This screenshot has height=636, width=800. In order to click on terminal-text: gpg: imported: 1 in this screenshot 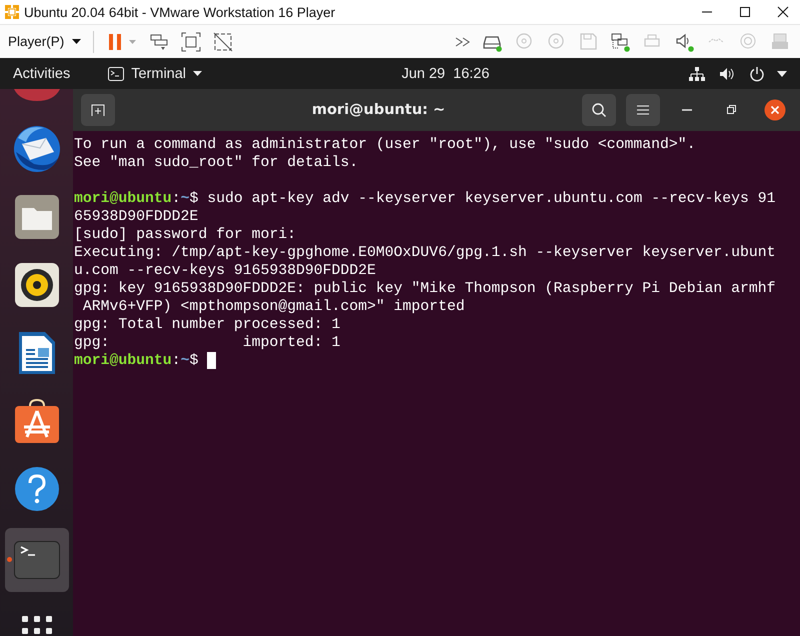, I will do `click(207, 343)`.